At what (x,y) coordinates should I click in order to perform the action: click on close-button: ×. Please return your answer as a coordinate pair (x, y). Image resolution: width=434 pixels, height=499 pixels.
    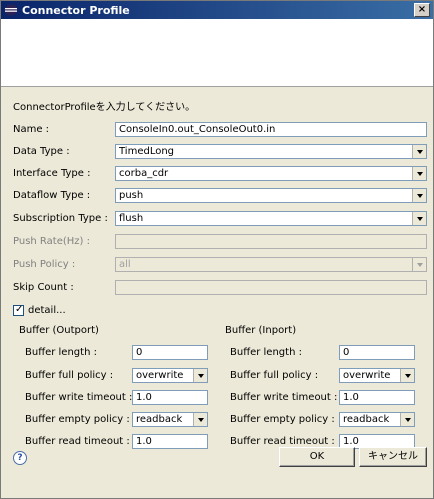
    Looking at the image, I should click on (422, 10).